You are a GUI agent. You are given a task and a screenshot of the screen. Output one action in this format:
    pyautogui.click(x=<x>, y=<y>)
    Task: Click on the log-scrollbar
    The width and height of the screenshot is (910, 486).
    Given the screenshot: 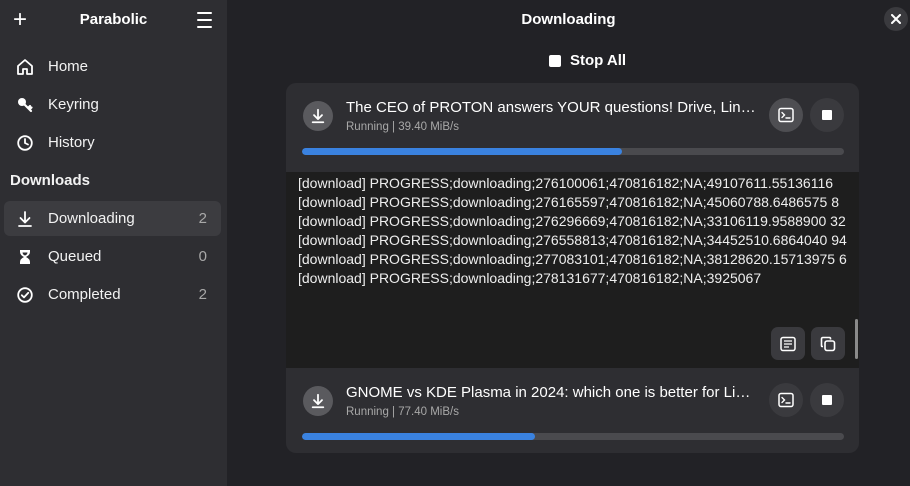 What is the action you would take?
    pyautogui.click(x=856, y=339)
    